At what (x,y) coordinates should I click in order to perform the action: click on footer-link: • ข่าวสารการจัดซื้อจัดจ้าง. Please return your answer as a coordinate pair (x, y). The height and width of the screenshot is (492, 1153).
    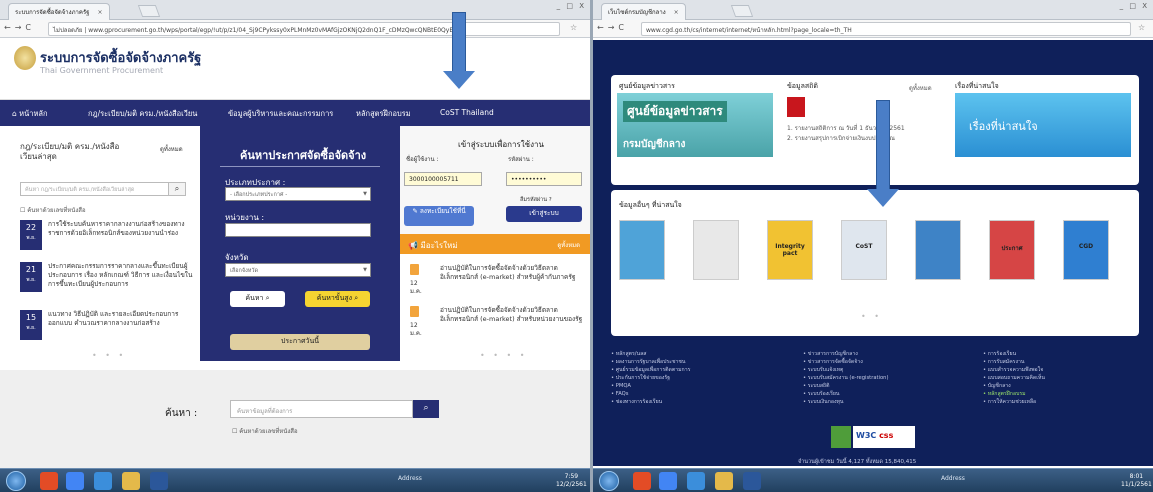
    Looking at the image, I should click on (883, 362).